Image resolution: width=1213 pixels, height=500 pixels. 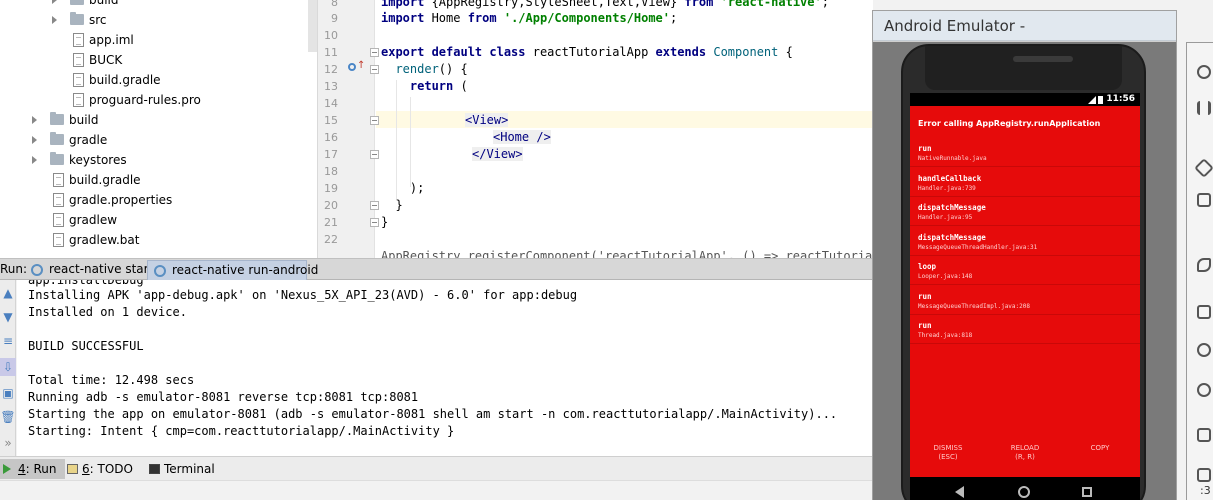 What do you see at coordinates (1204, 200) in the screenshot?
I see `rotate-right-icon` at bounding box center [1204, 200].